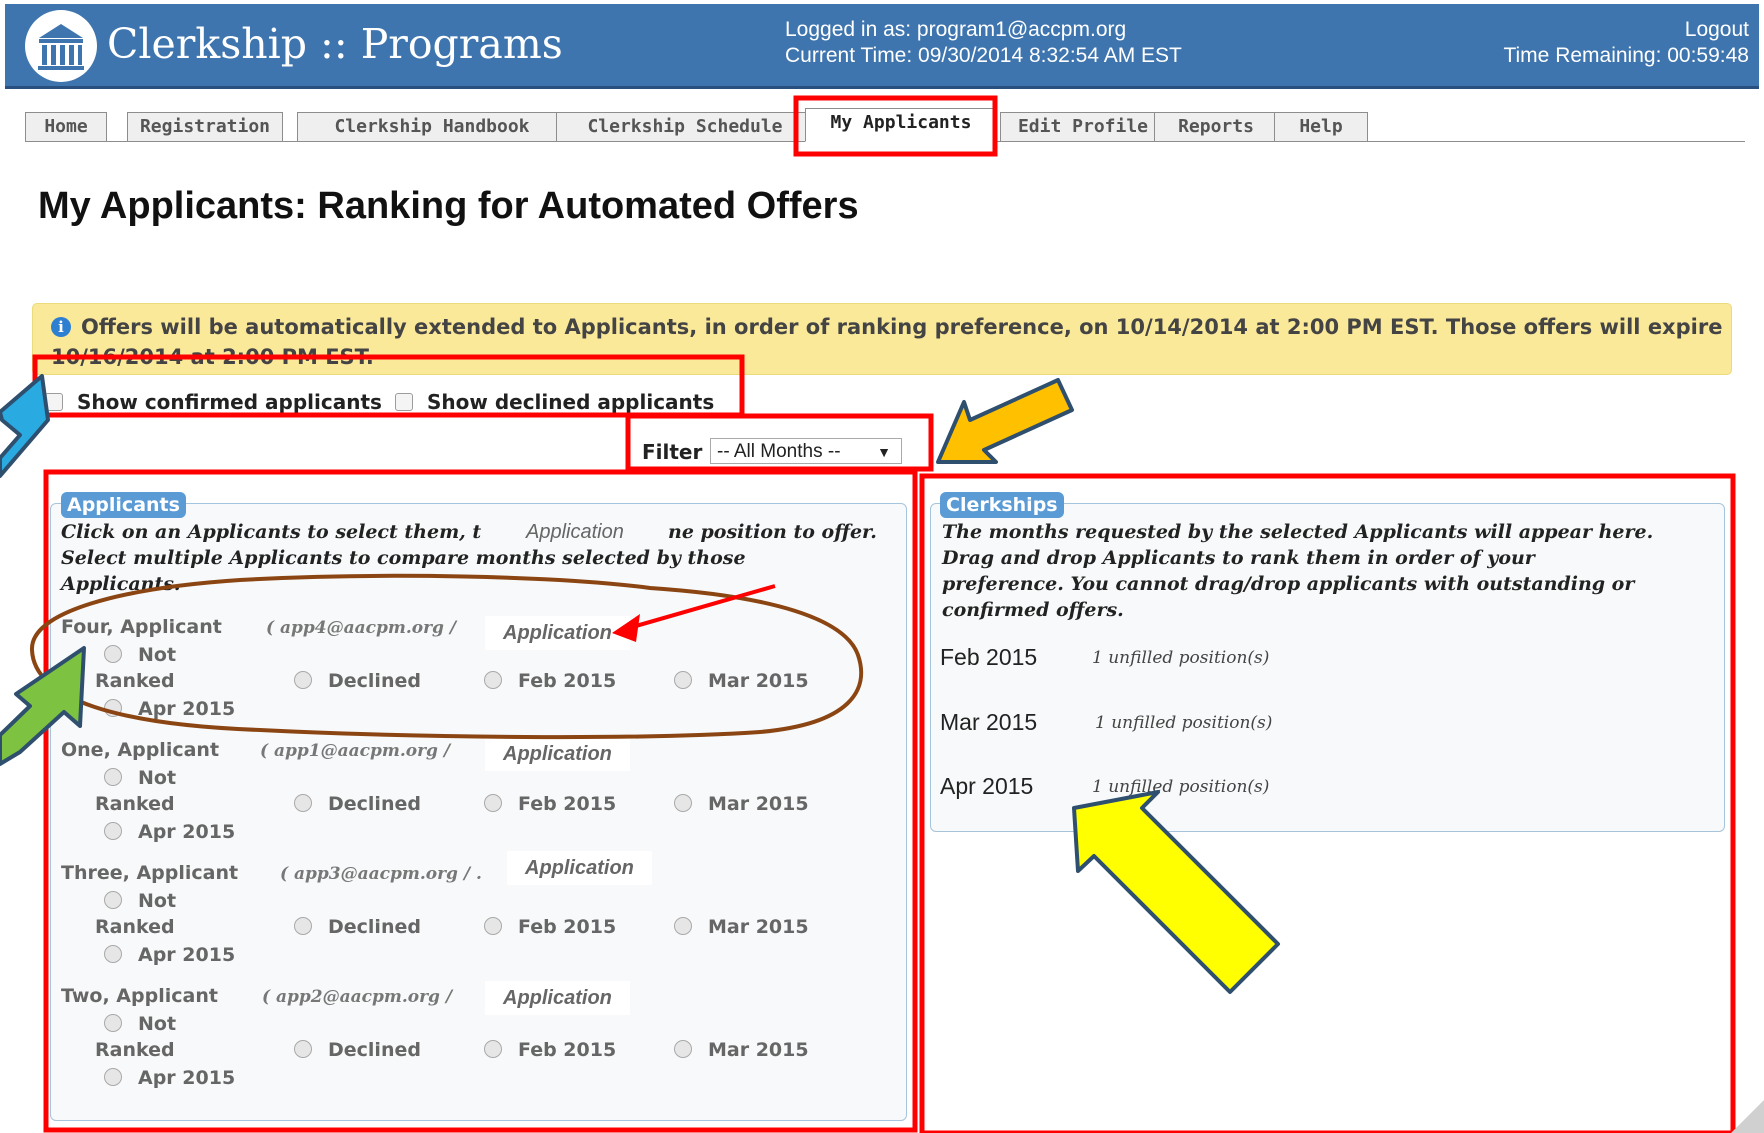 The width and height of the screenshot is (1764, 1133). What do you see at coordinates (575, 532) in the screenshot?
I see `application-tooltip: Application` at bounding box center [575, 532].